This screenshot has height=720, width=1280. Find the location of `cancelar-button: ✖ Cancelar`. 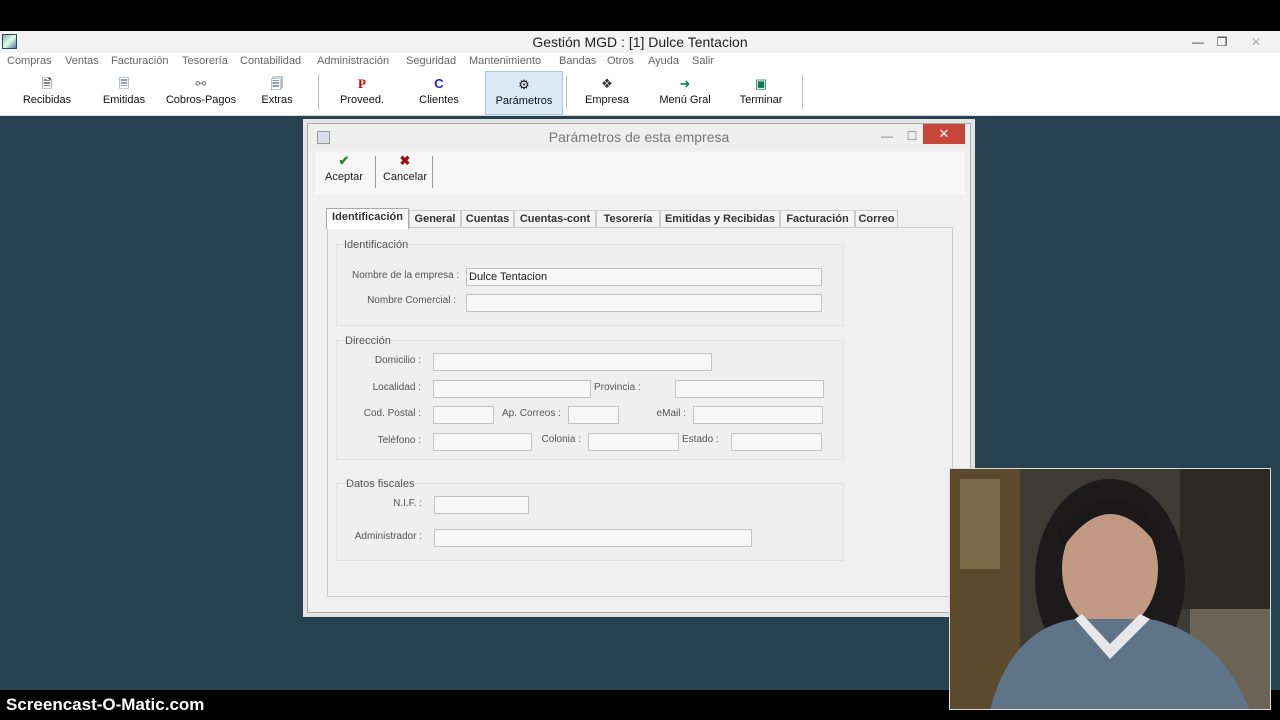

cancelar-button: ✖ Cancelar is located at coordinates (405, 172).